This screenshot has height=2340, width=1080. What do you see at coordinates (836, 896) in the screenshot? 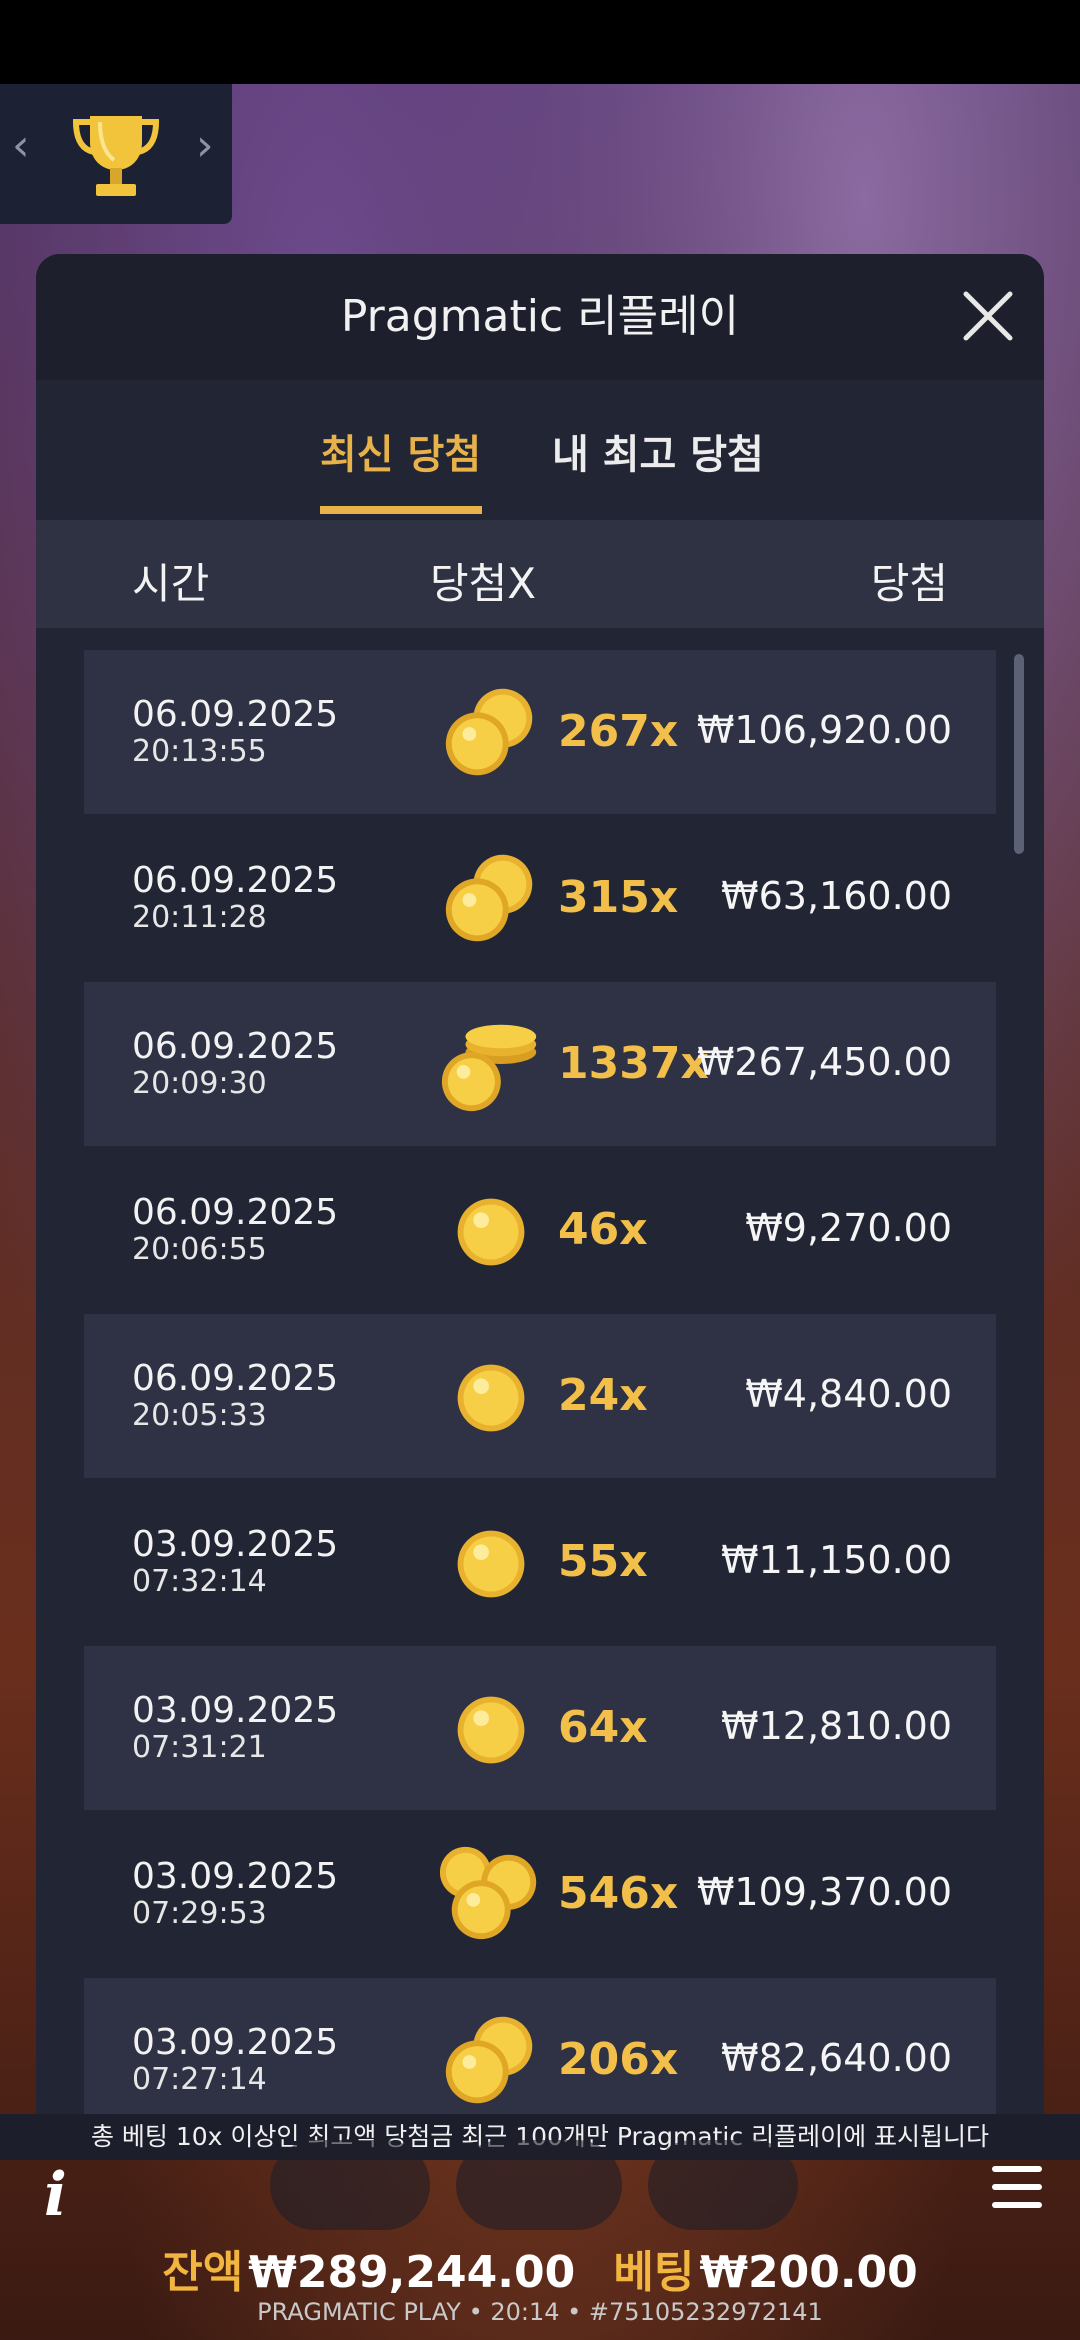
I see `row-win-amount: ₩63,160.00` at bounding box center [836, 896].